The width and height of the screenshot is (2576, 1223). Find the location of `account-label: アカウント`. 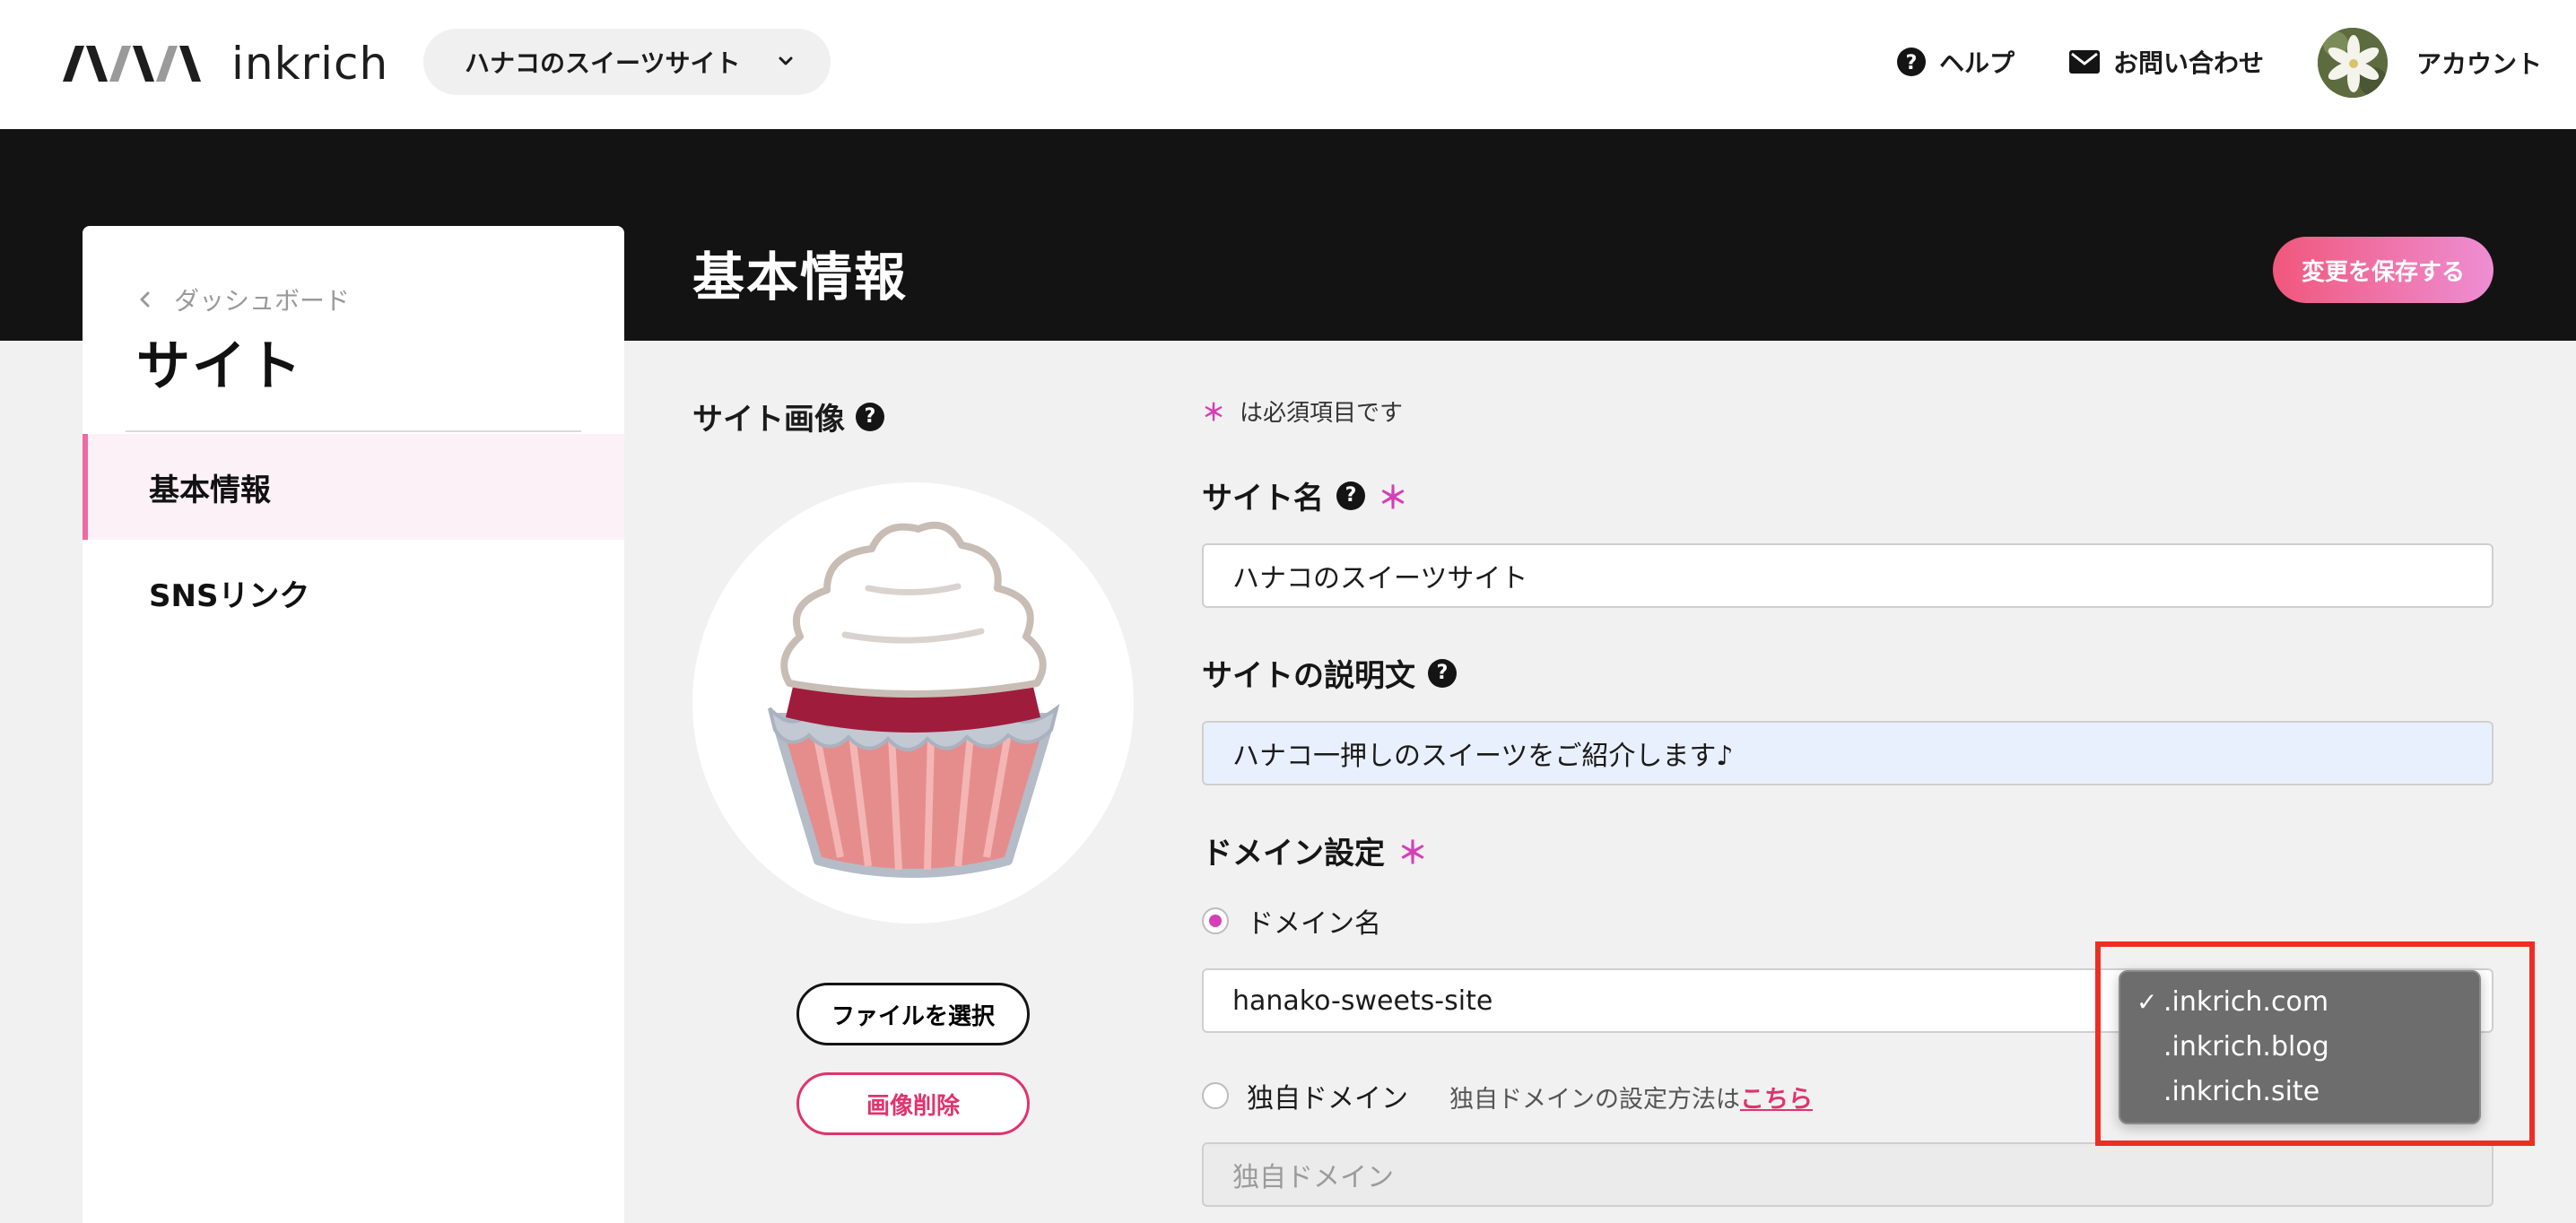

account-label: アカウント is located at coordinates (2479, 64).